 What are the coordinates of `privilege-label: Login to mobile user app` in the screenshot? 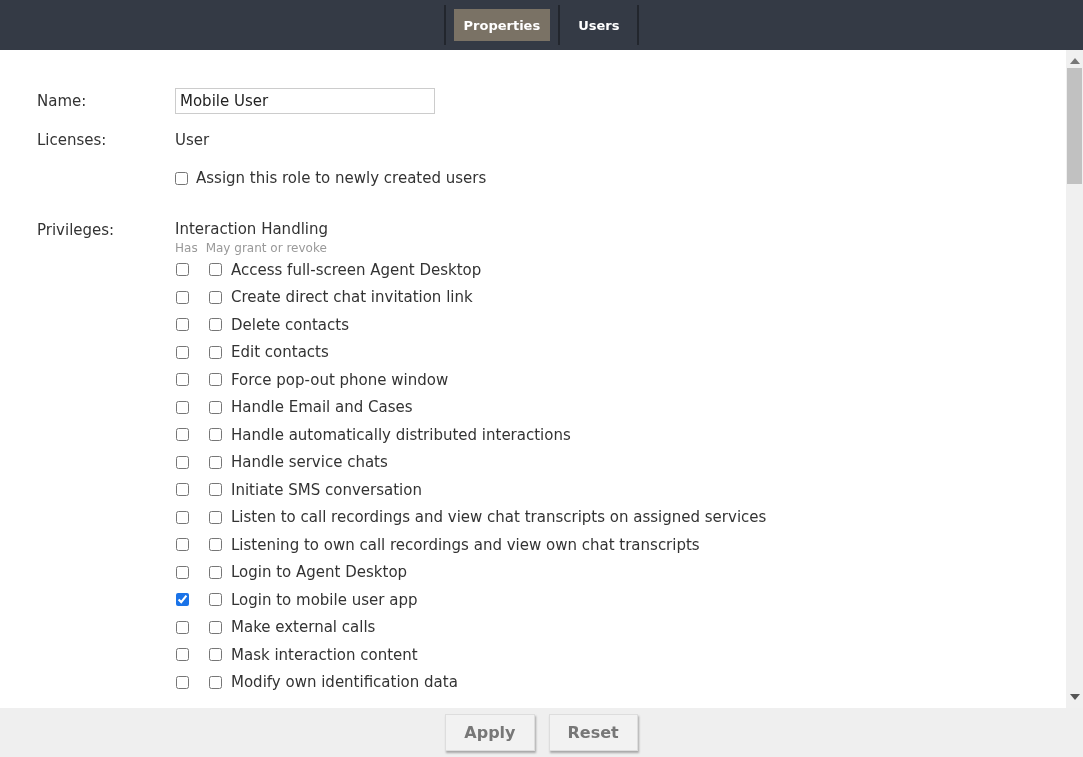 It's located at (324, 600).